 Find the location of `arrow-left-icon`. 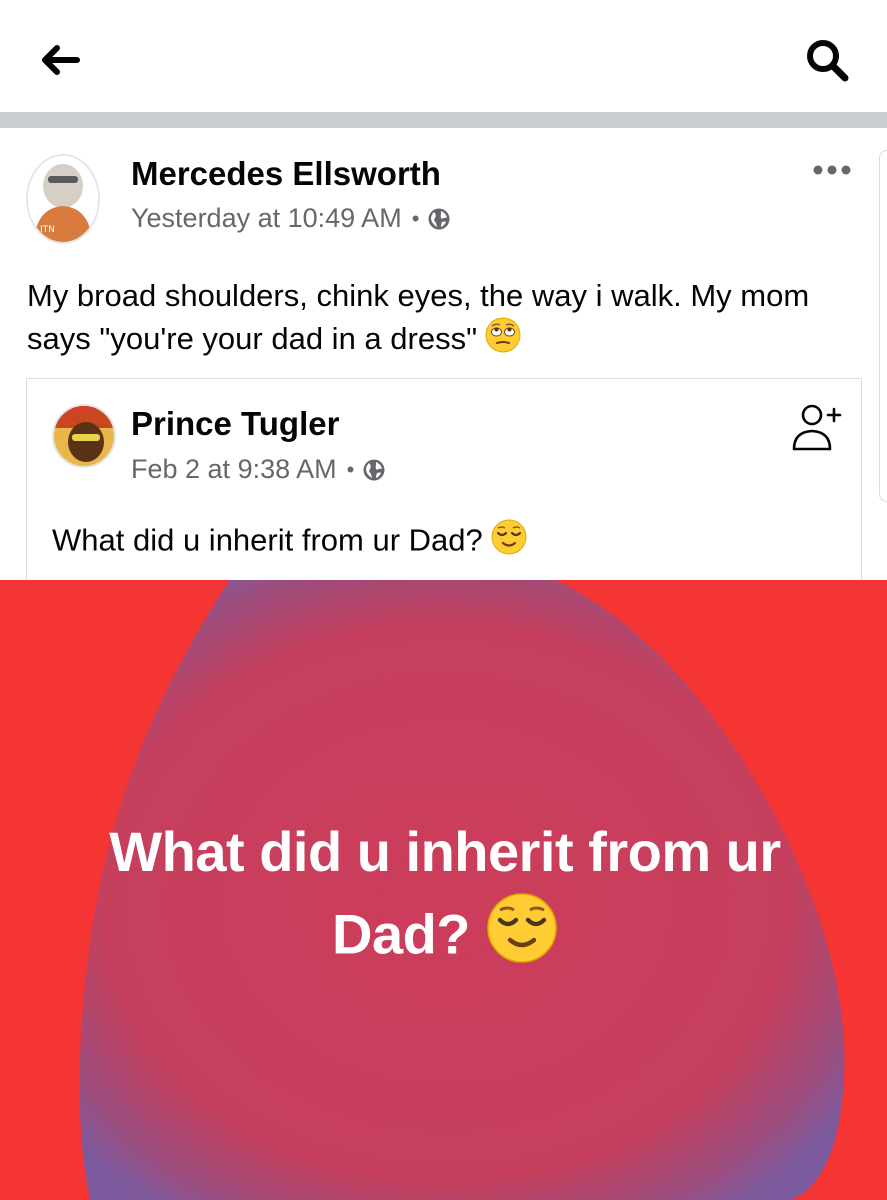

arrow-left-icon is located at coordinates (61, 60).